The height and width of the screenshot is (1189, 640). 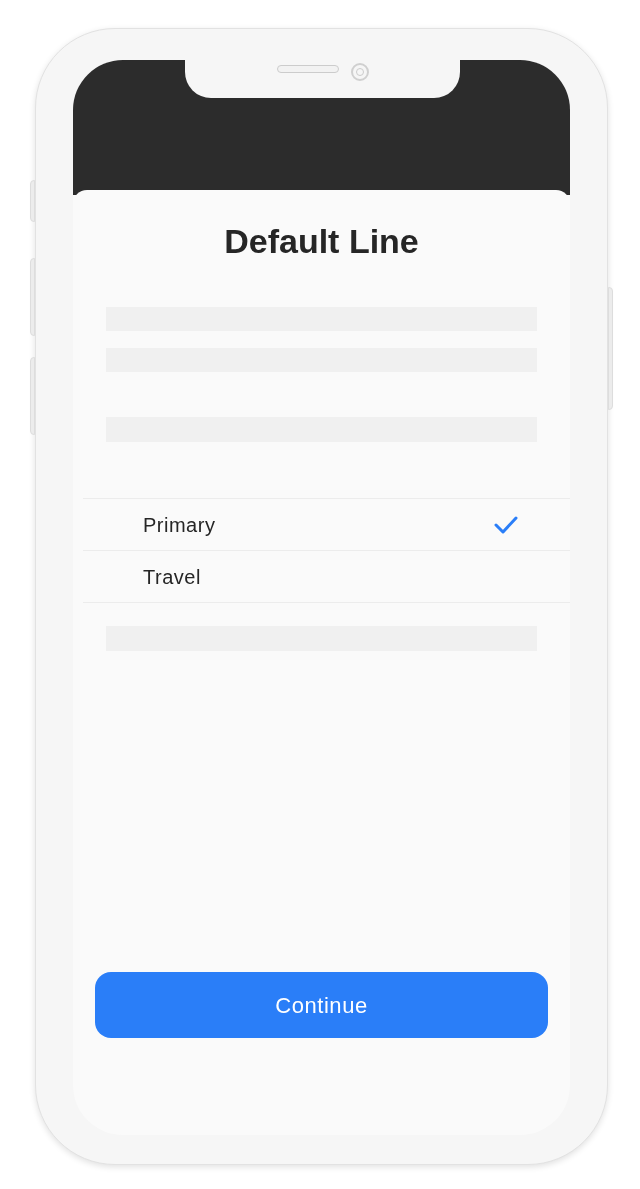 What do you see at coordinates (321, 1005) in the screenshot?
I see `continue-button: Continue` at bounding box center [321, 1005].